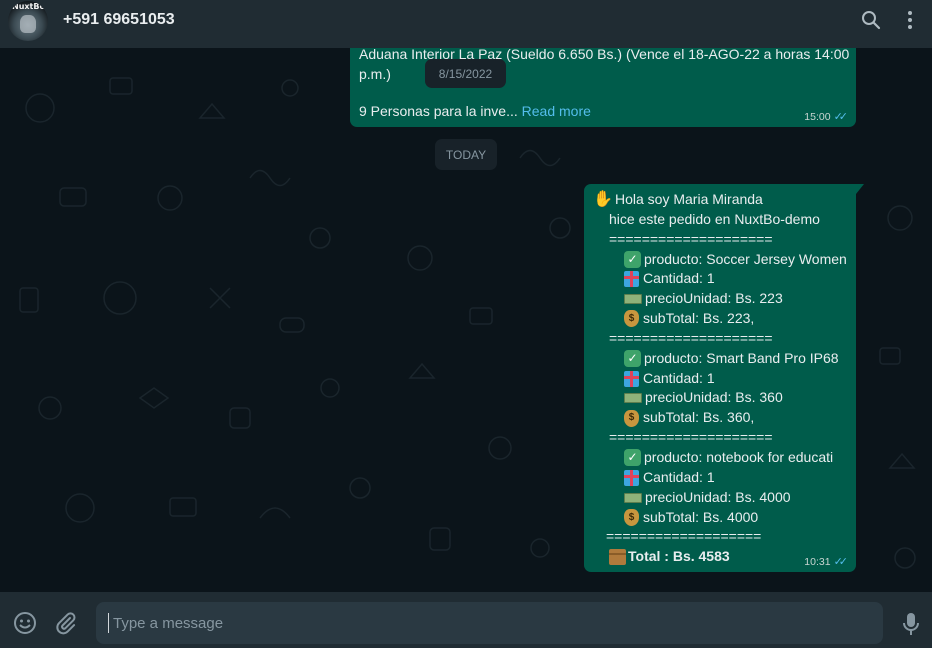 Image resolution: width=932 pixels, height=648 pixels. Describe the element at coordinates (28, 24) in the screenshot. I see `avatar-figure` at that location.